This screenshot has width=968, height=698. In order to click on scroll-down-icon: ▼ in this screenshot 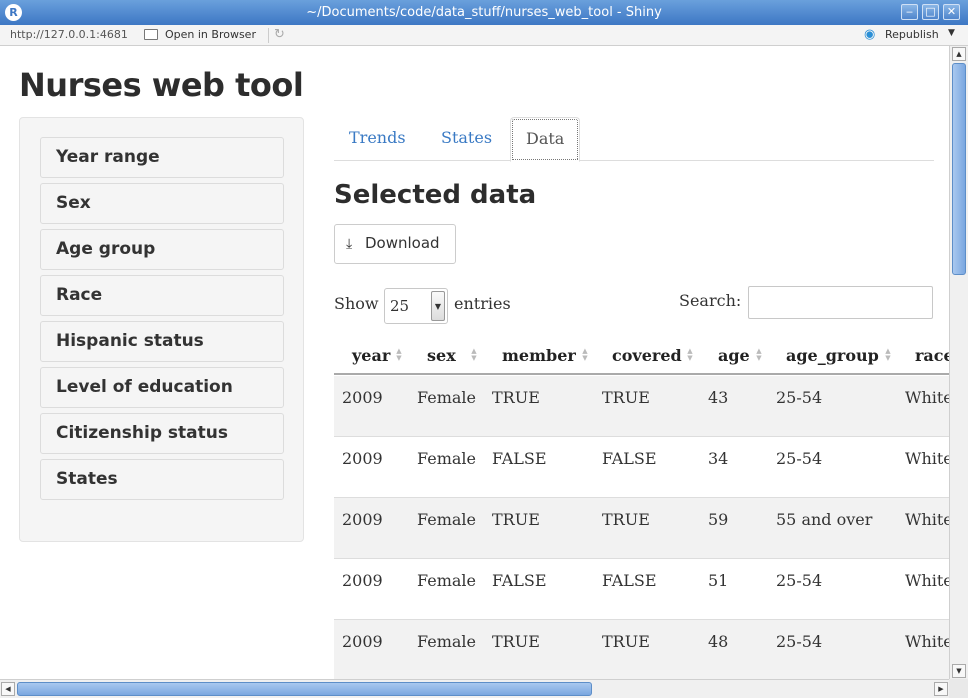, I will do `click(959, 671)`.